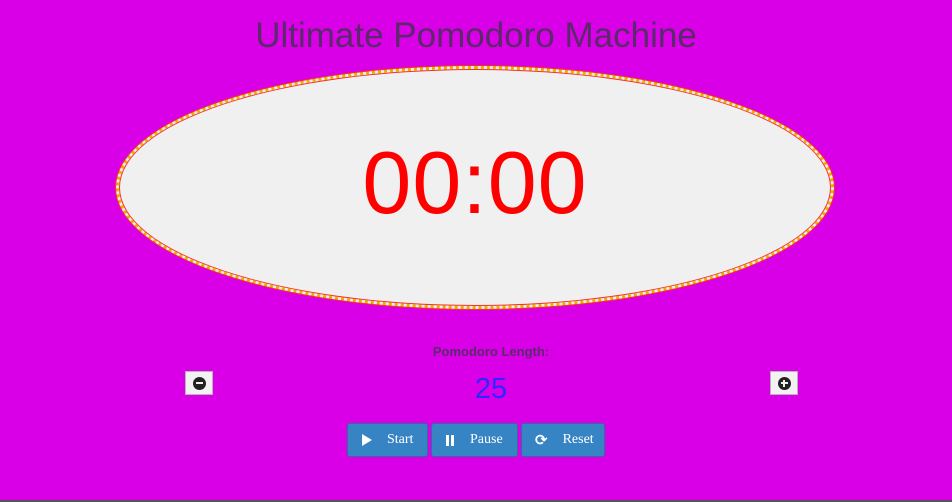 Image resolution: width=952 pixels, height=502 pixels. I want to click on timer-display: 00:00, so click(475, 182).